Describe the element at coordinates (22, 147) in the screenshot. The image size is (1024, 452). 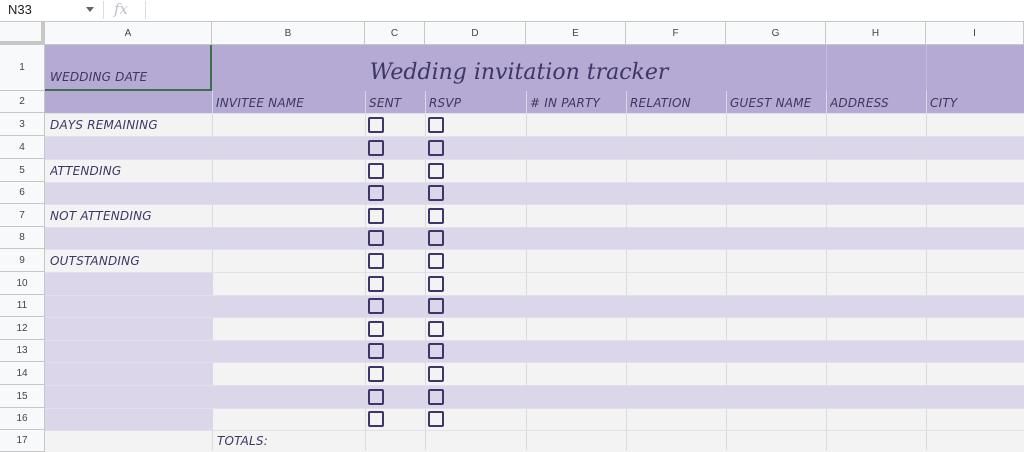
I see `row-header-4: 4` at that location.